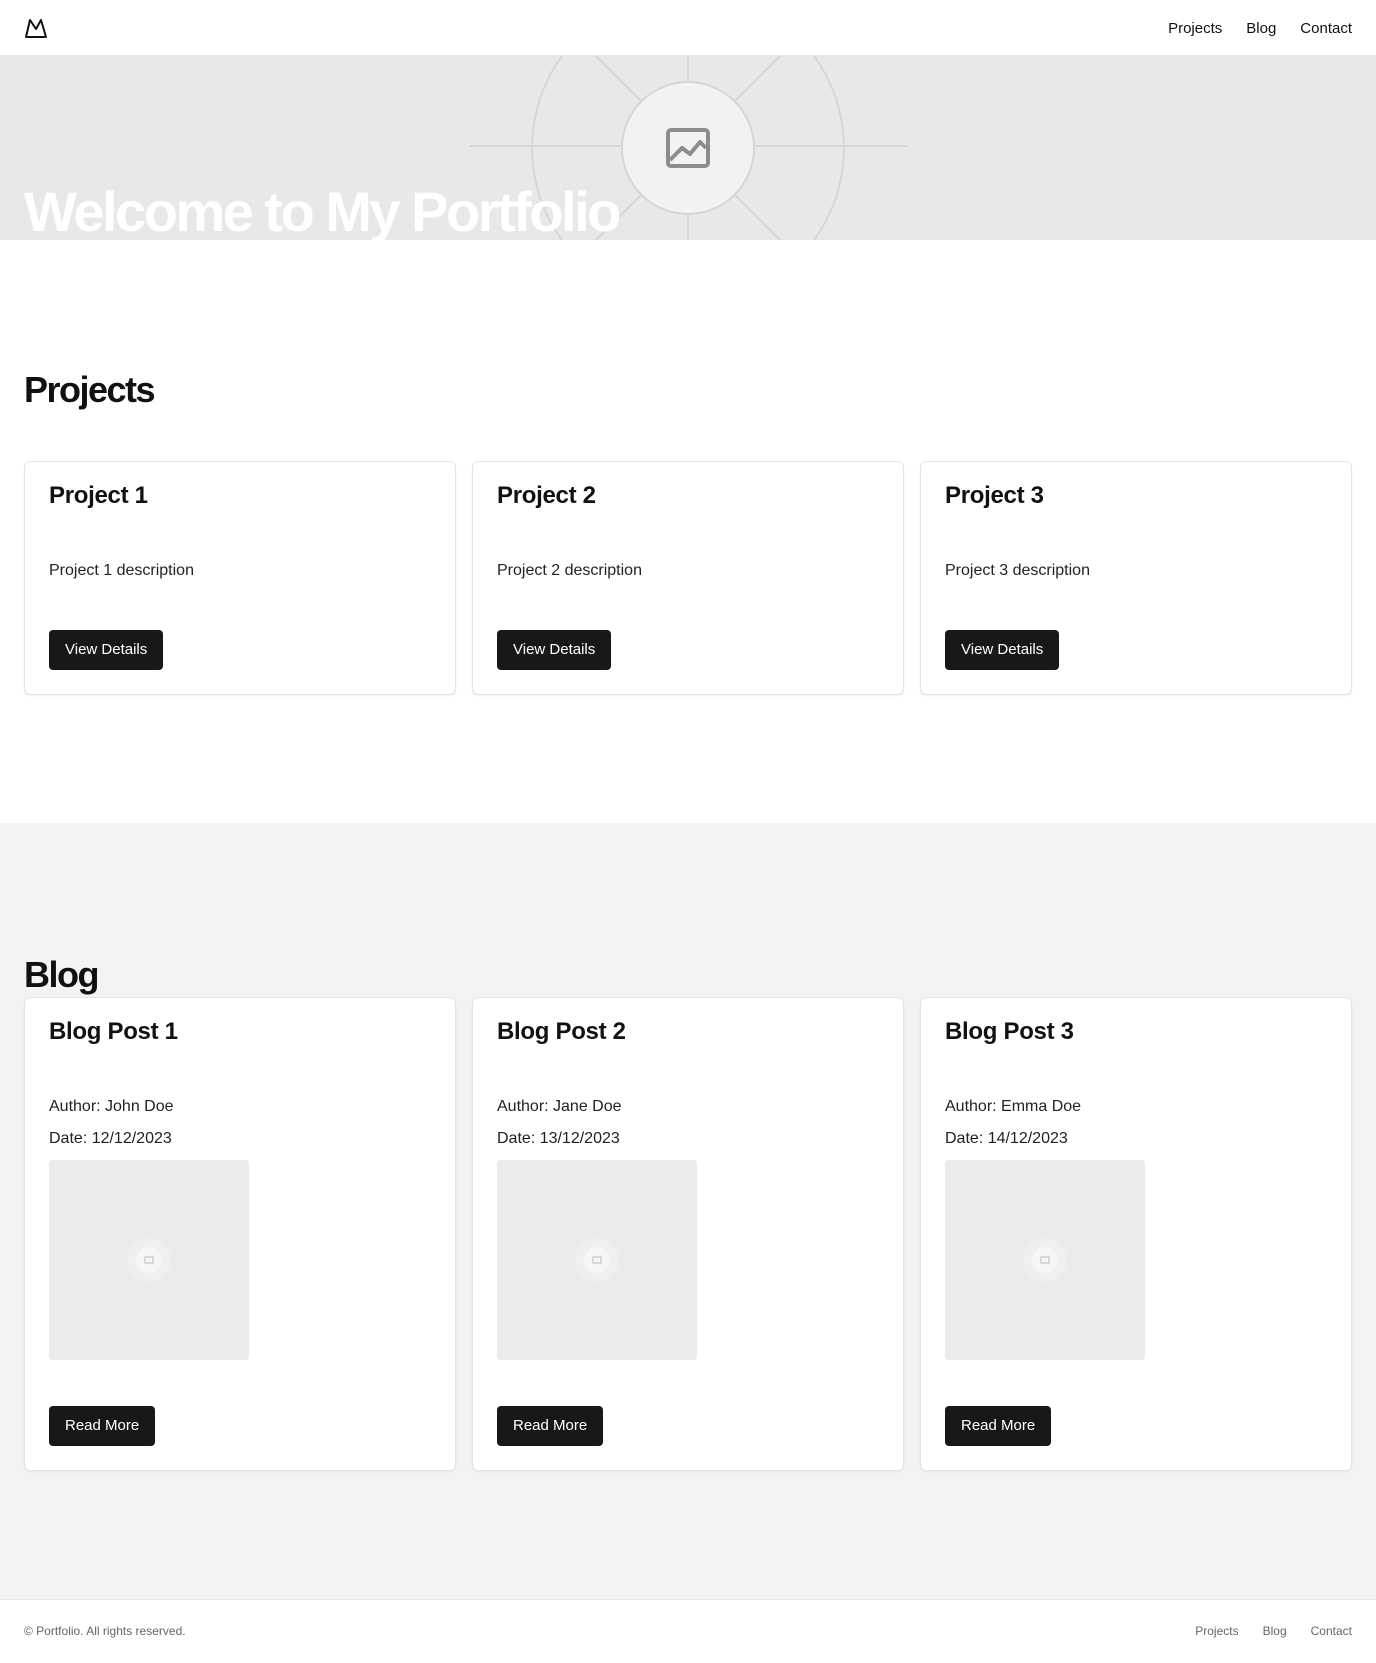 Image resolution: width=1376 pixels, height=1663 pixels. Describe the element at coordinates (61, 974) in the screenshot. I see `blog-heading: Blog` at that location.